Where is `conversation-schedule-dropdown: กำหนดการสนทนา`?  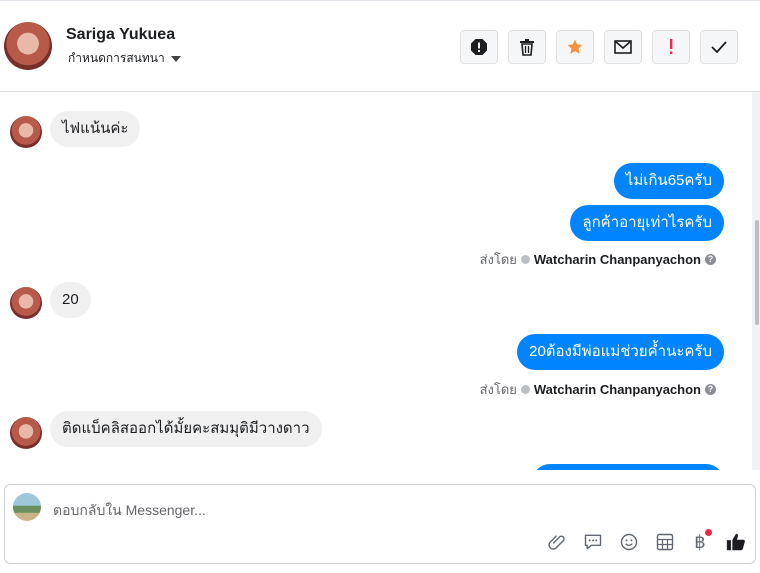
conversation-schedule-dropdown: กำหนดการสนทนา is located at coordinates (124, 58).